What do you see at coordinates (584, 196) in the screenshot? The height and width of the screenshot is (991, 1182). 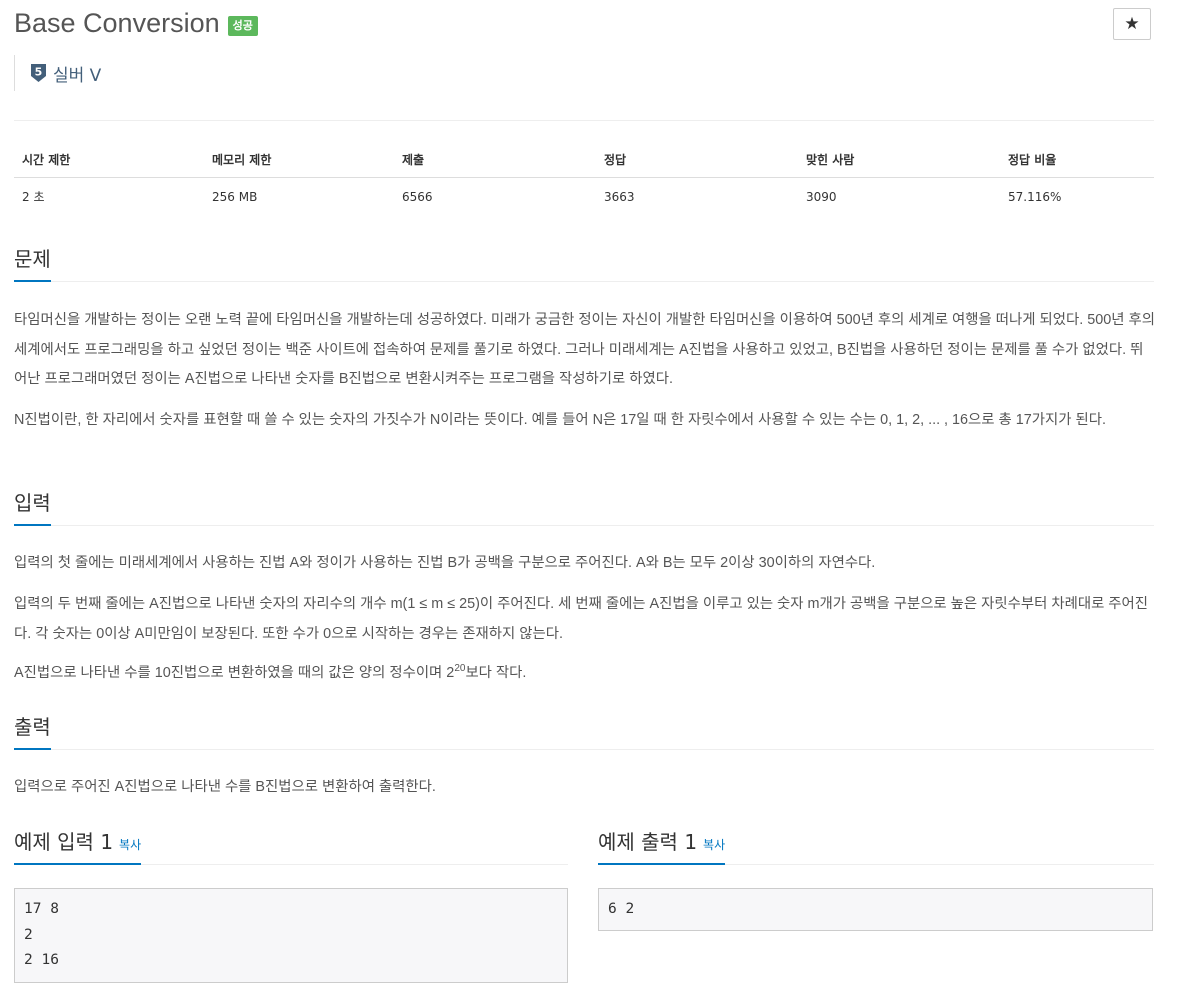 I see `info-value-row: 2 초 256 MB 6566 3663 3090 57.116%` at bounding box center [584, 196].